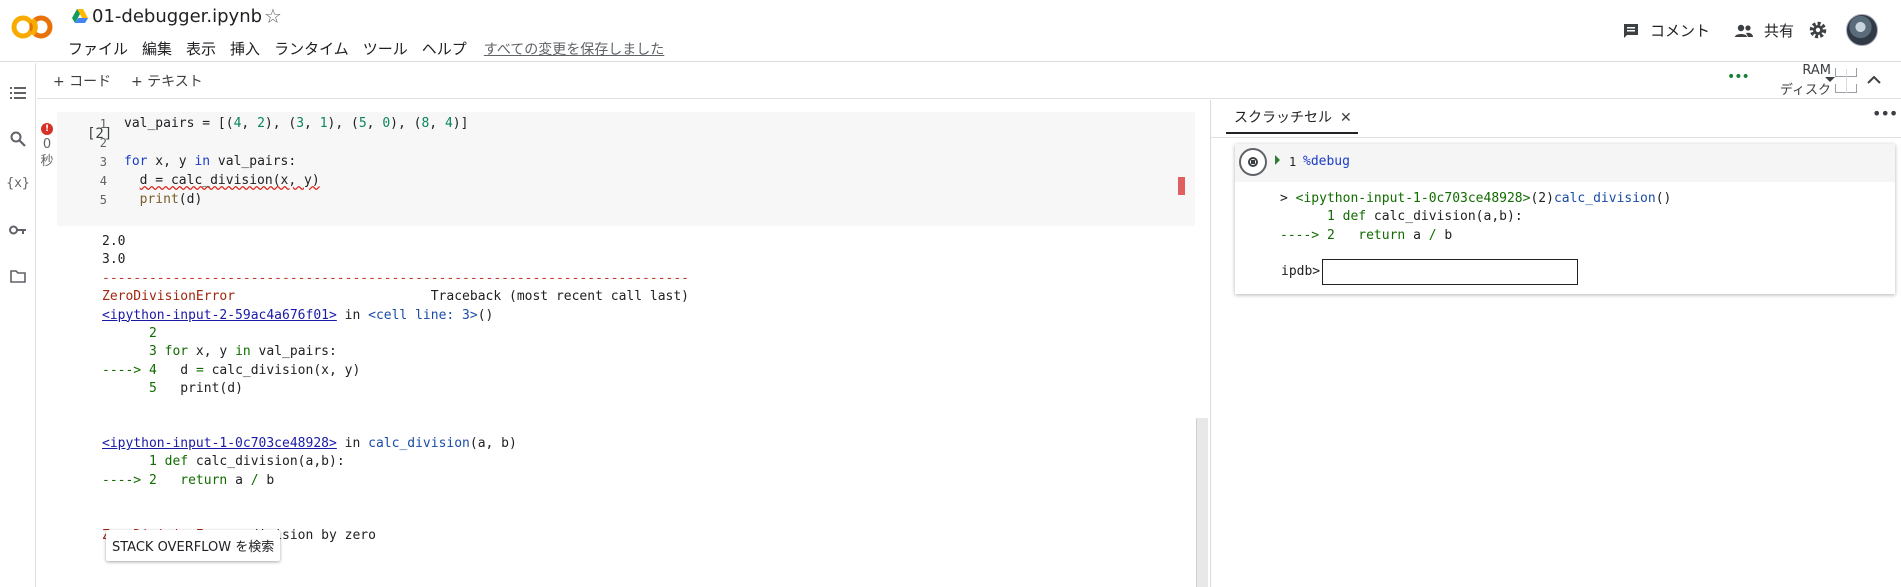  I want to click on search-stack-overflow-button: STACK OVERFLOW を検索, so click(193, 545).